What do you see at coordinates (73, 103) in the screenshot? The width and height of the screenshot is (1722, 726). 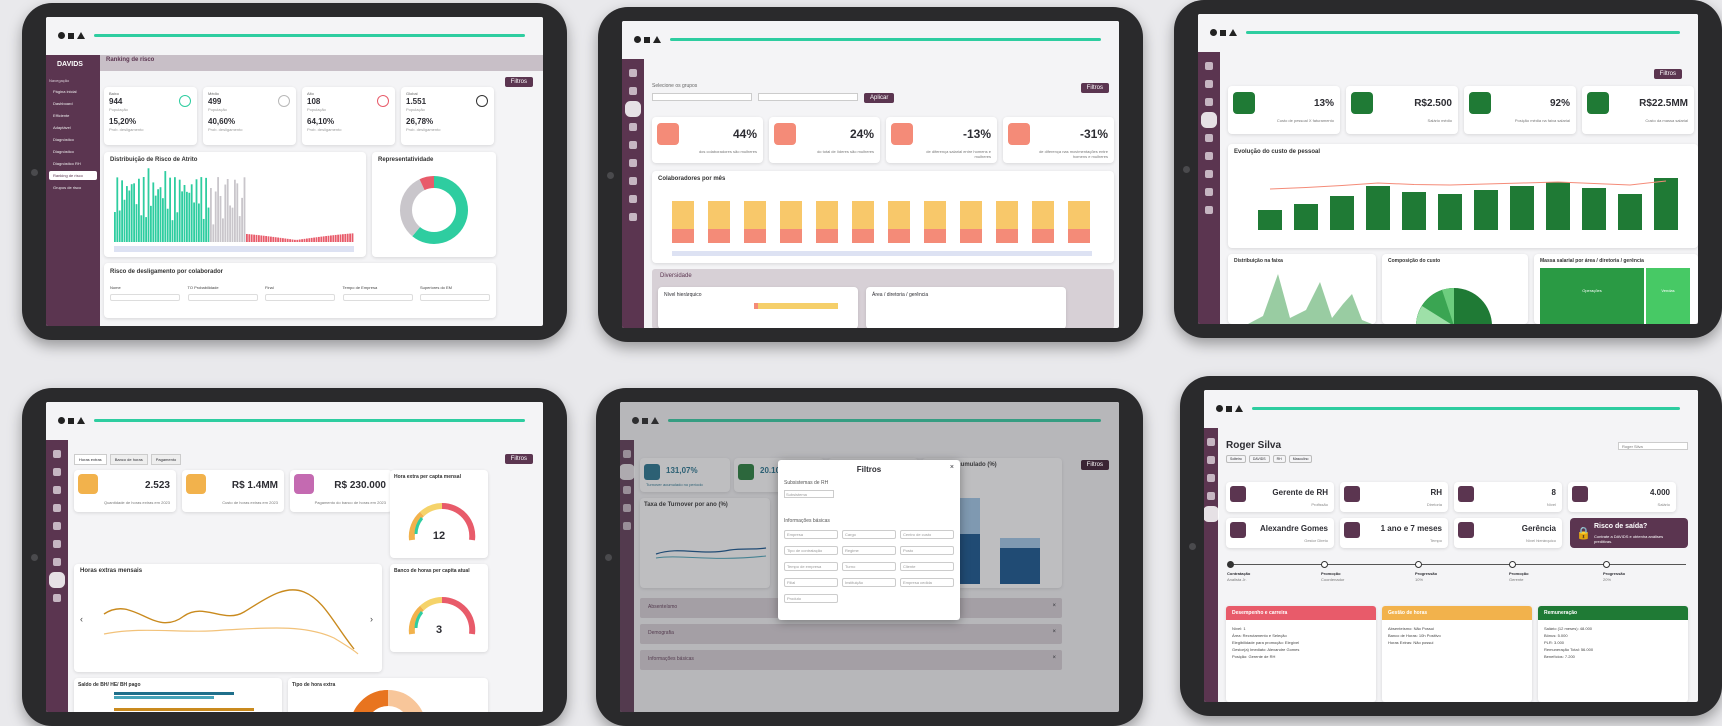 I see `nav-item: Dashboard` at bounding box center [73, 103].